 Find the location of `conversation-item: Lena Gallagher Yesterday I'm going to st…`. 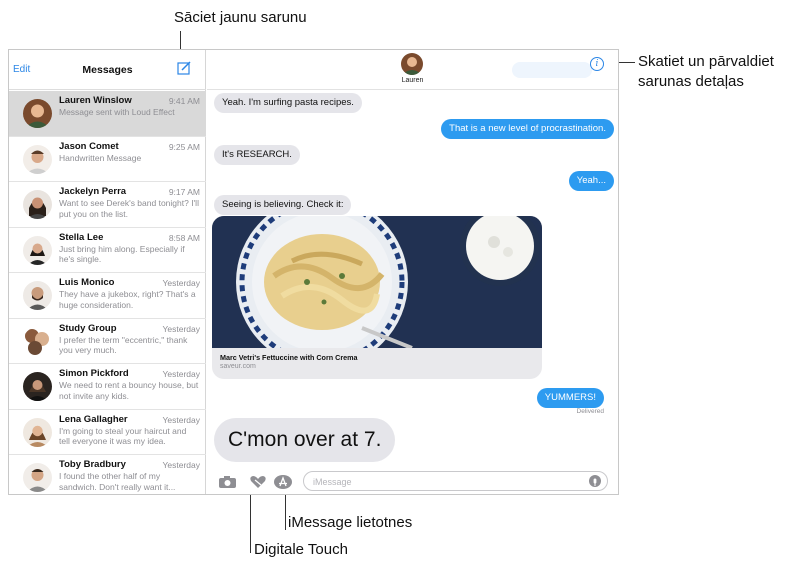

conversation-item: Lena Gallagher Yesterday I'm going to st… is located at coordinates (107, 432).